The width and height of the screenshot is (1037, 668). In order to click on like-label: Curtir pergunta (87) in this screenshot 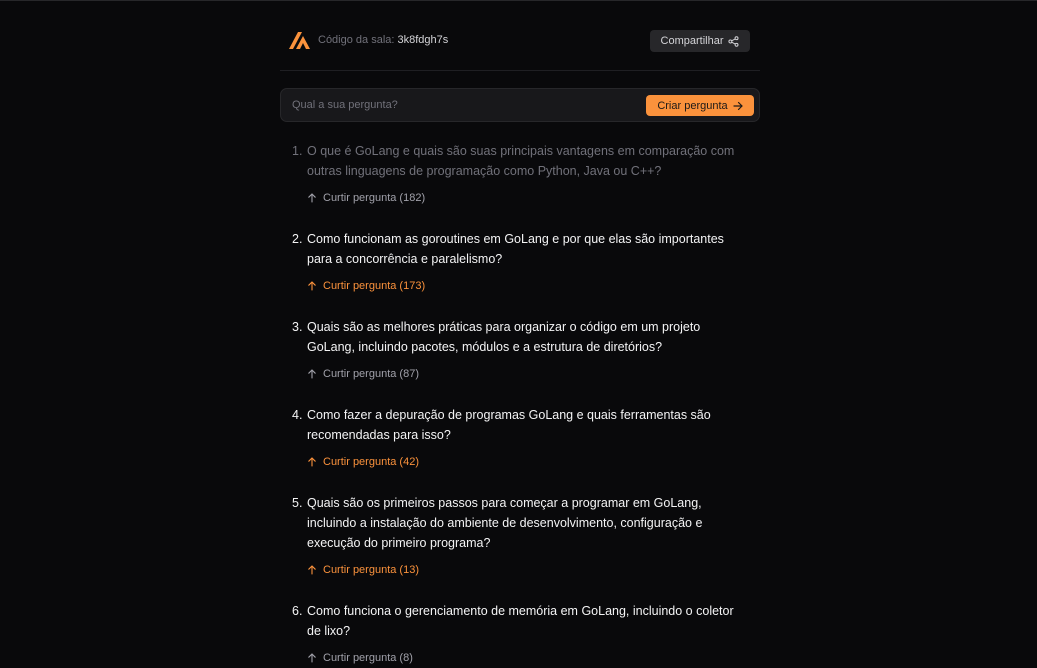, I will do `click(371, 374)`.